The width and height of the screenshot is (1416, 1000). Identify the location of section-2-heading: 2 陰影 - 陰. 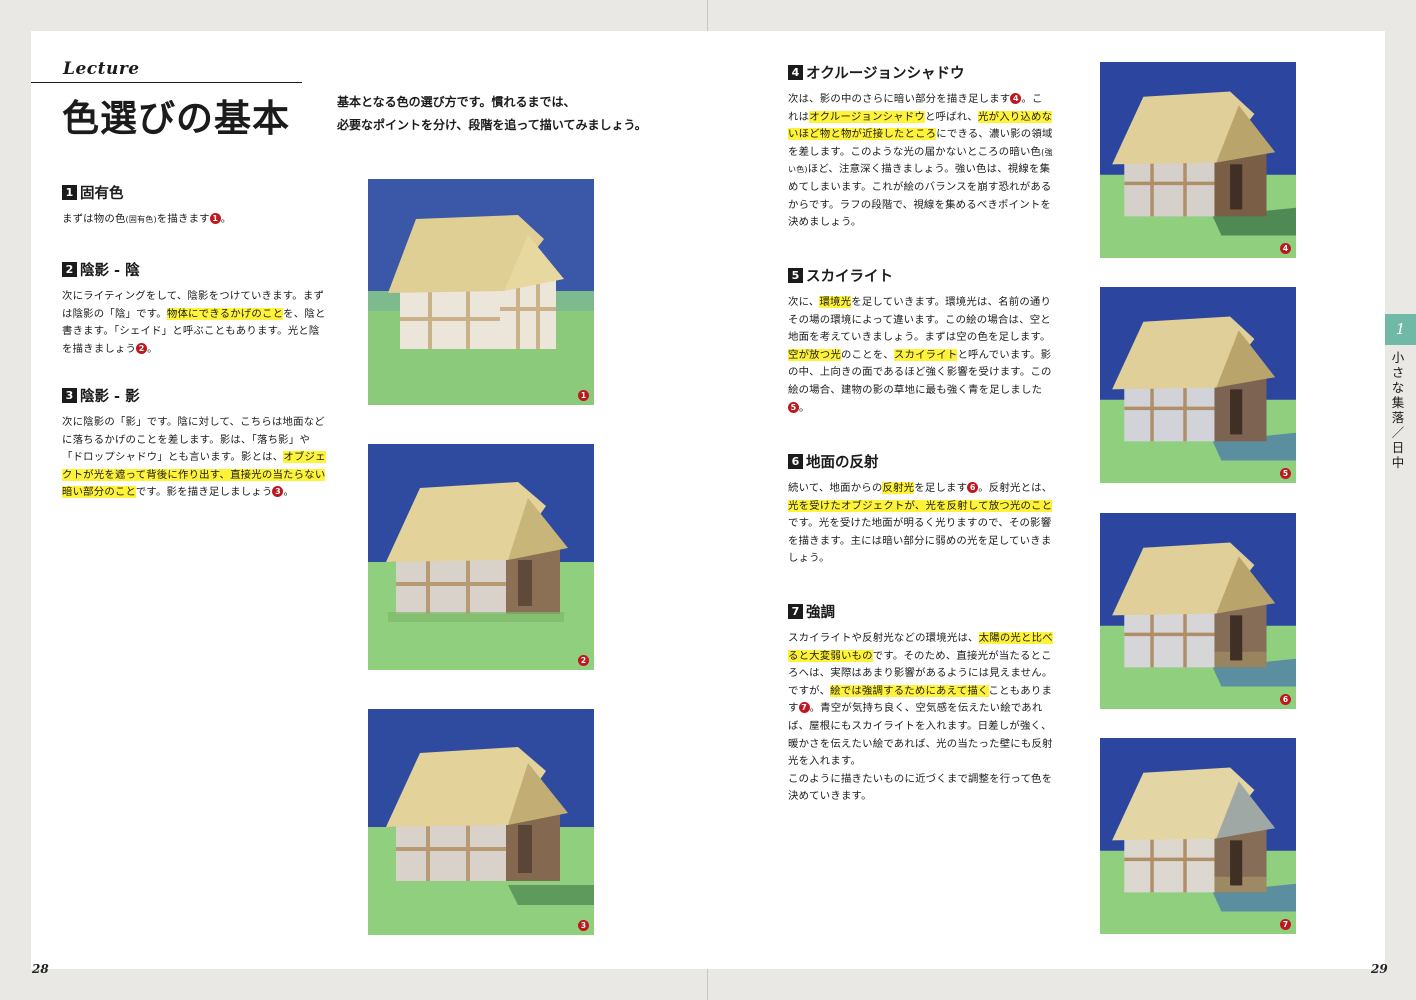
(194, 269).